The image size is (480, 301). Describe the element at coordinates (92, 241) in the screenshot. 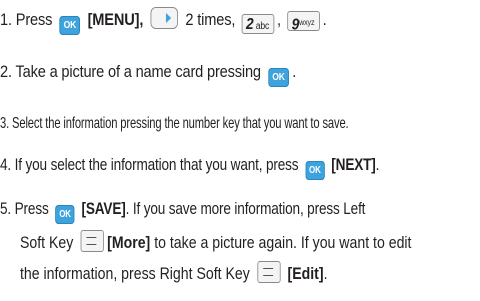

I see `left-soft-key-icon` at that location.